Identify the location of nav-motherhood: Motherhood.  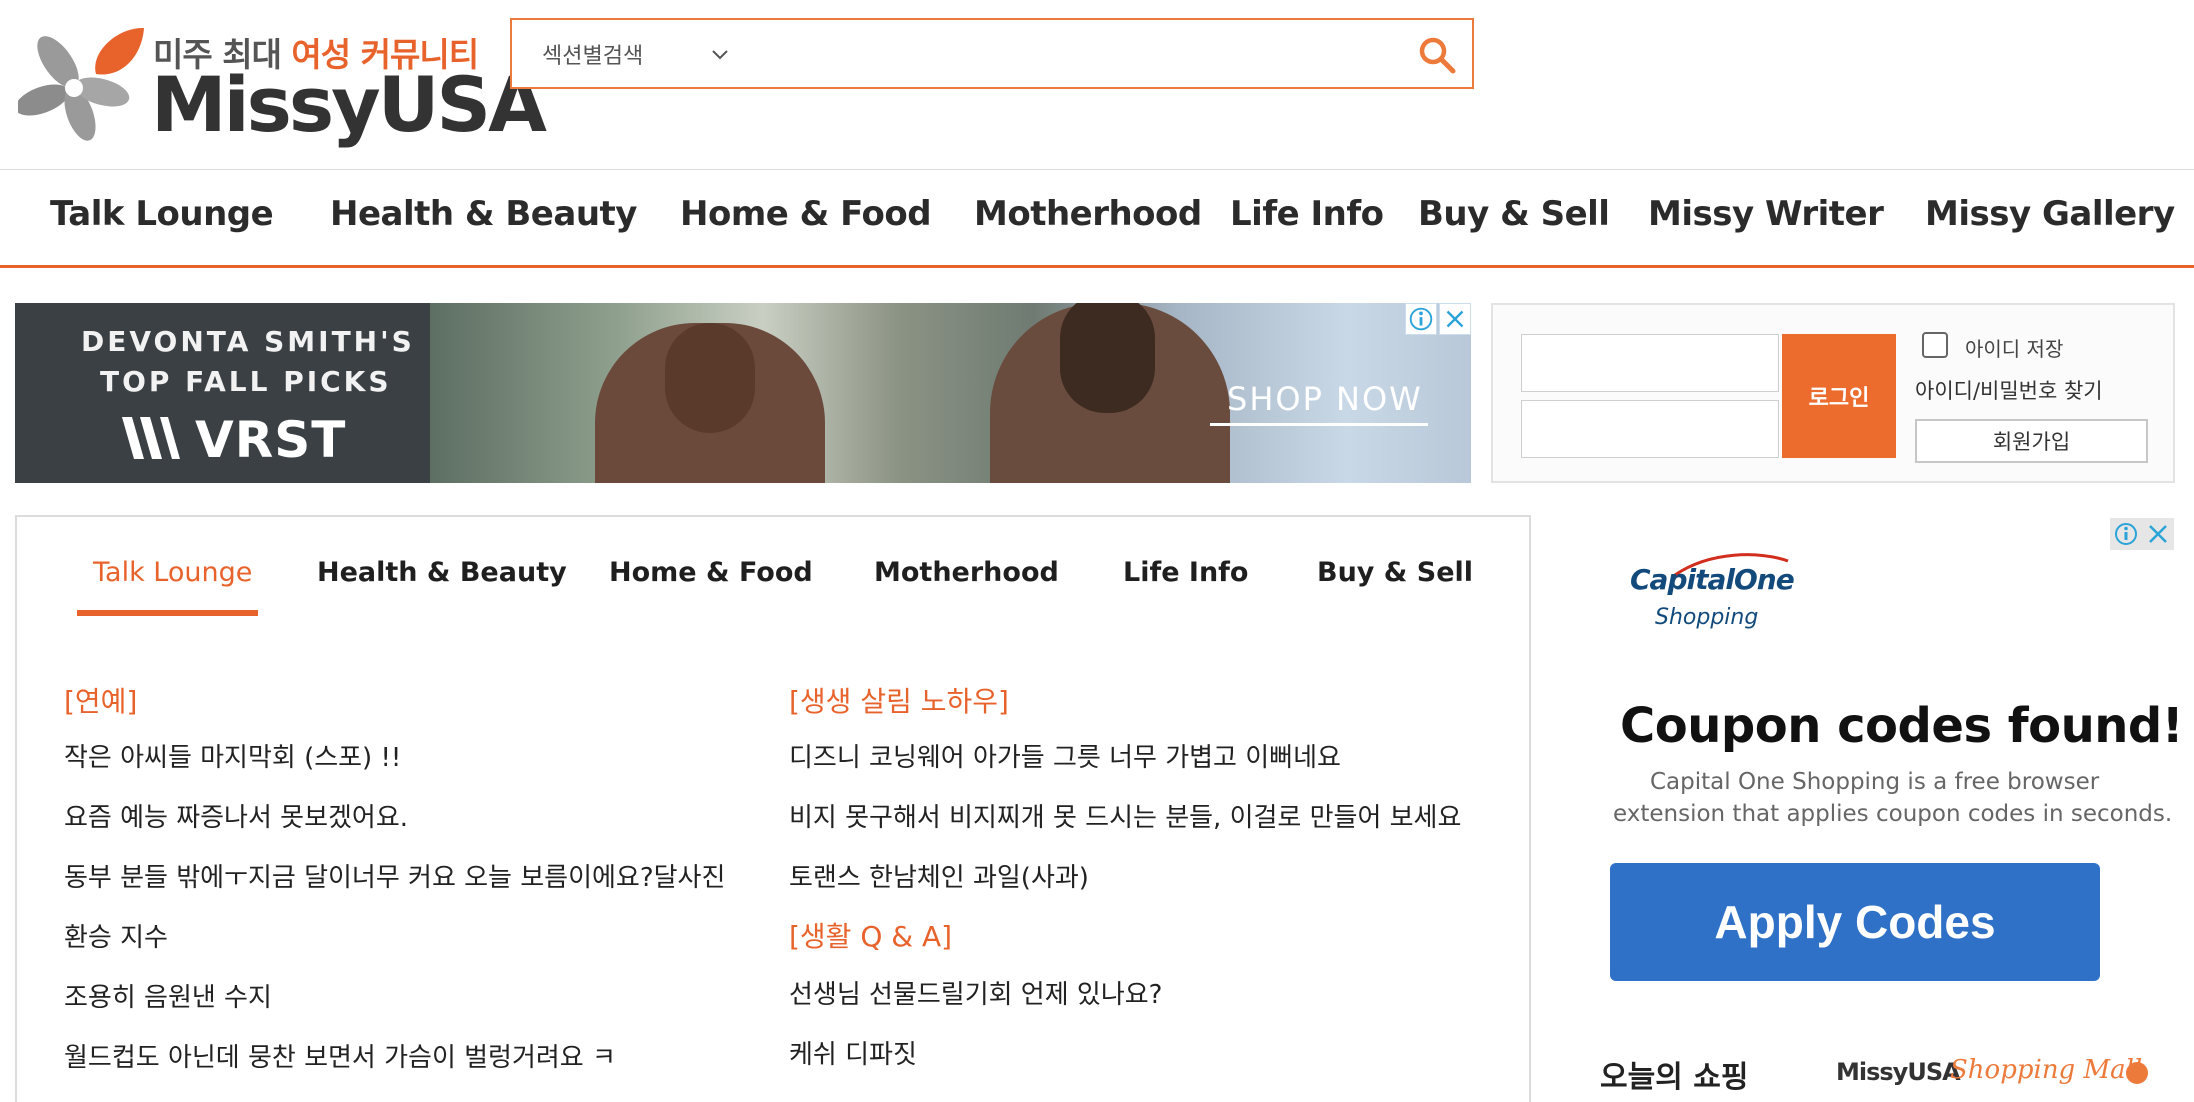
(1088, 214).